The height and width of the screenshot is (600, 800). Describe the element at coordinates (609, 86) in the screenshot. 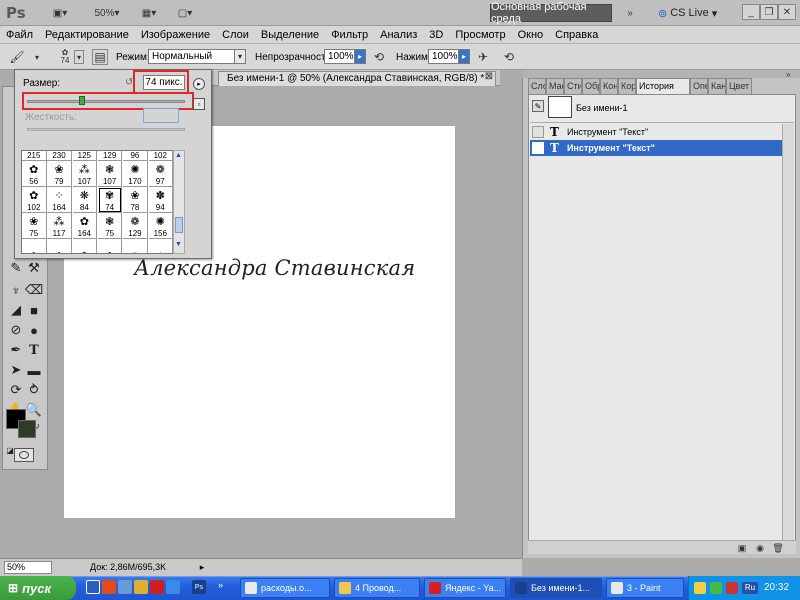

I see `panel-tab-4: Кон` at that location.